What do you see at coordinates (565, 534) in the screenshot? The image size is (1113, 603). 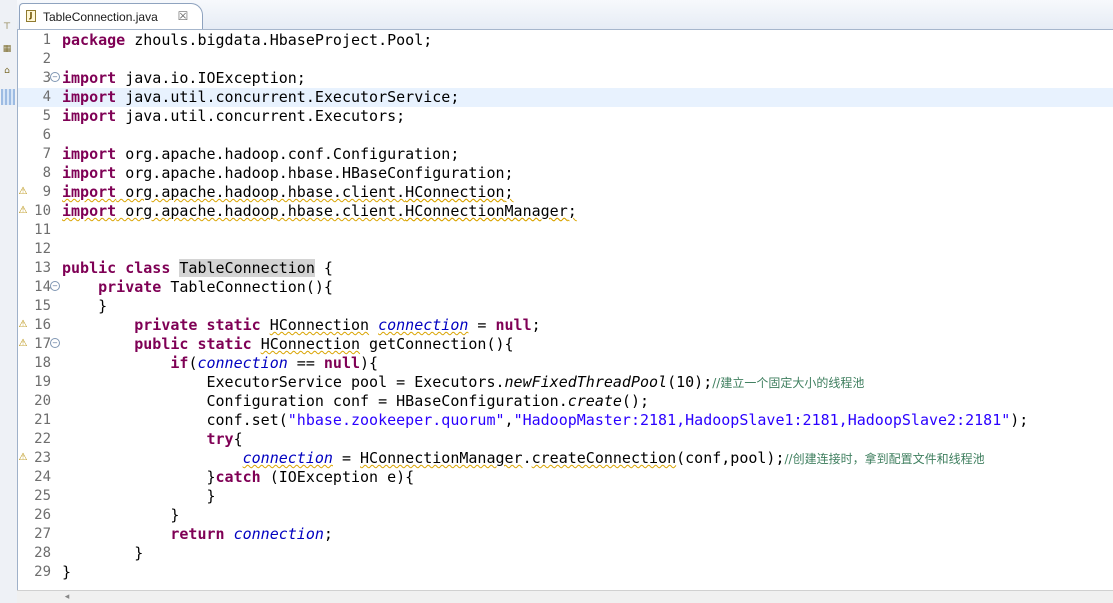 I see `code-line: 27 return connection;` at bounding box center [565, 534].